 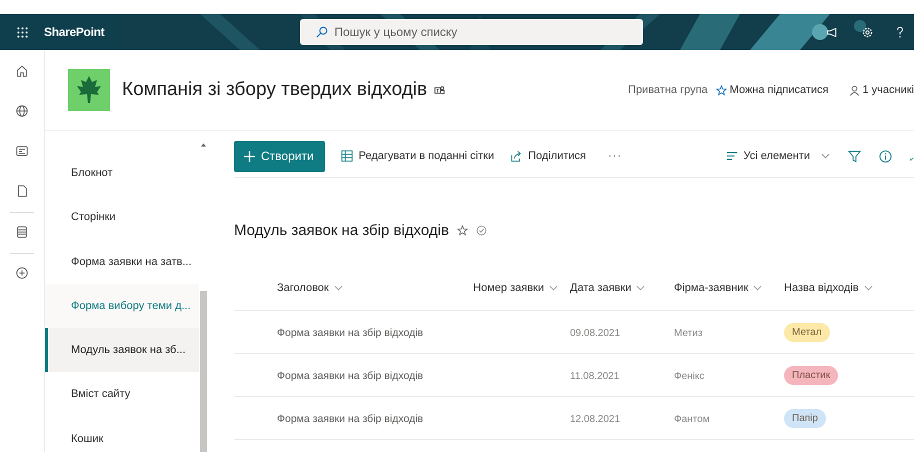 I want to click on home-icon, so click(x=22, y=71).